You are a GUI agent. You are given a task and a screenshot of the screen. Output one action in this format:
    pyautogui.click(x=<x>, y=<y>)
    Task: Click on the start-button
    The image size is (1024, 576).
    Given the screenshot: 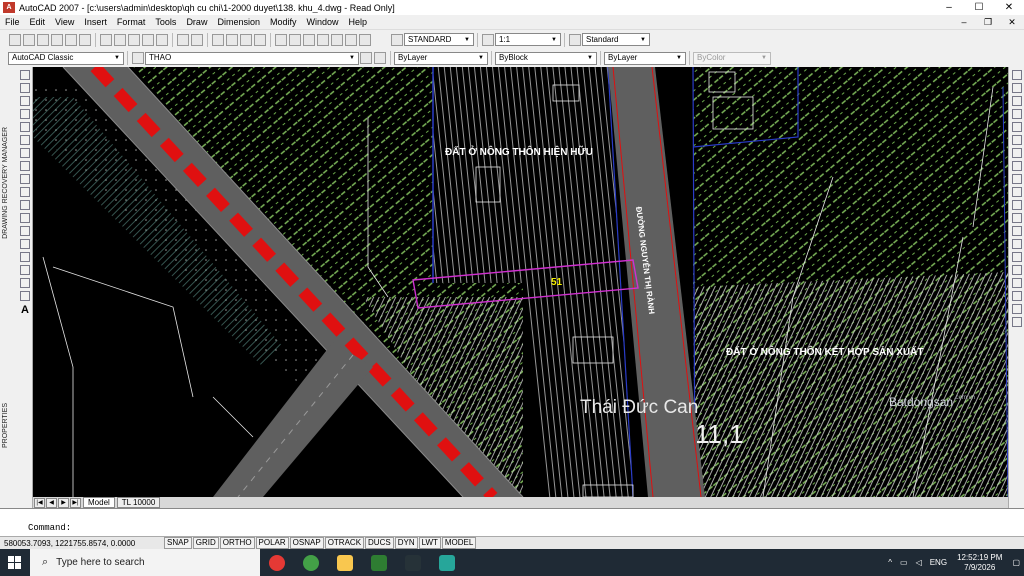 What is the action you would take?
    pyautogui.click(x=15, y=562)
    